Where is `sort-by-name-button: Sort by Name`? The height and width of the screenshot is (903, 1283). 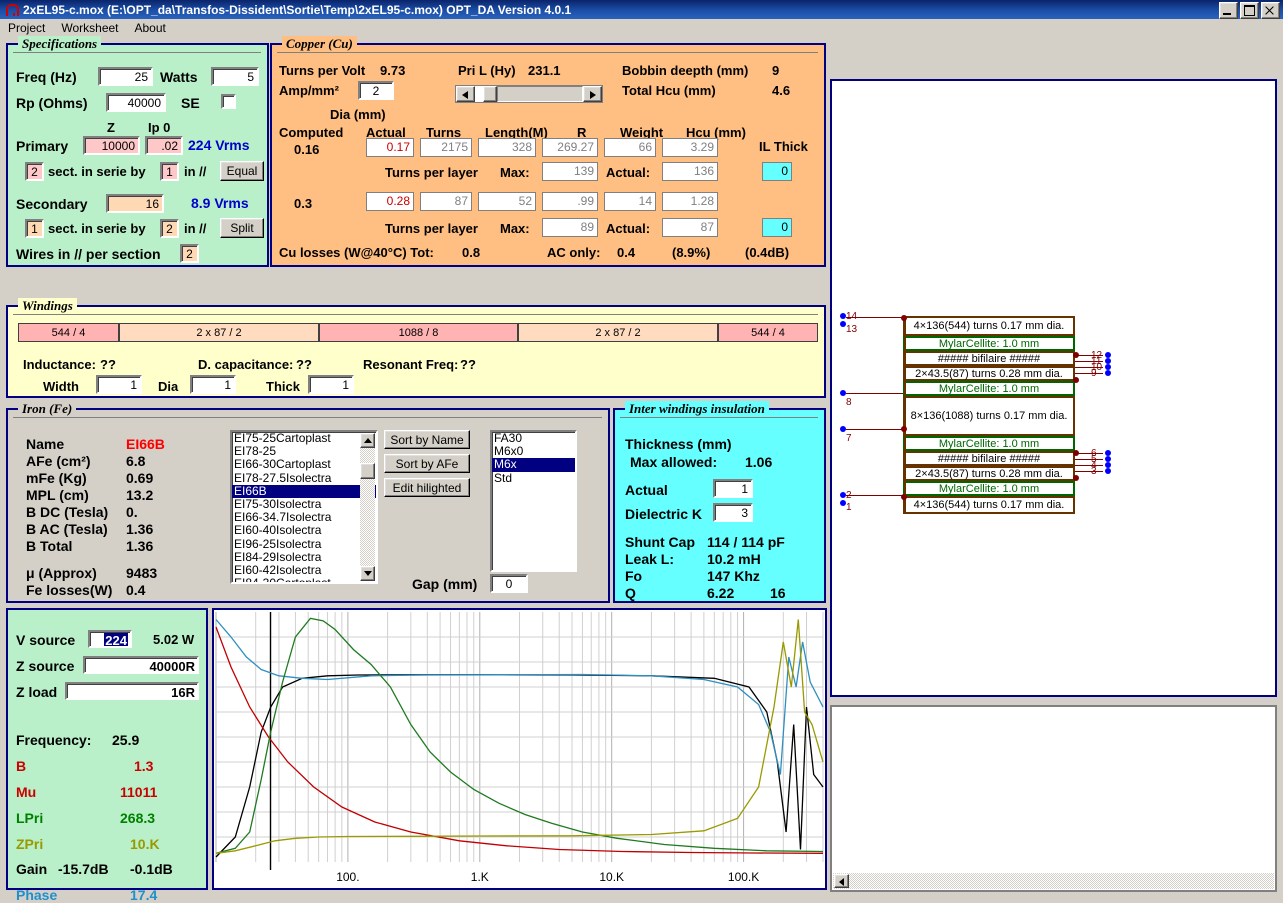 sort-by-name-button: Sort by Name is located at coordinates (427, 439).